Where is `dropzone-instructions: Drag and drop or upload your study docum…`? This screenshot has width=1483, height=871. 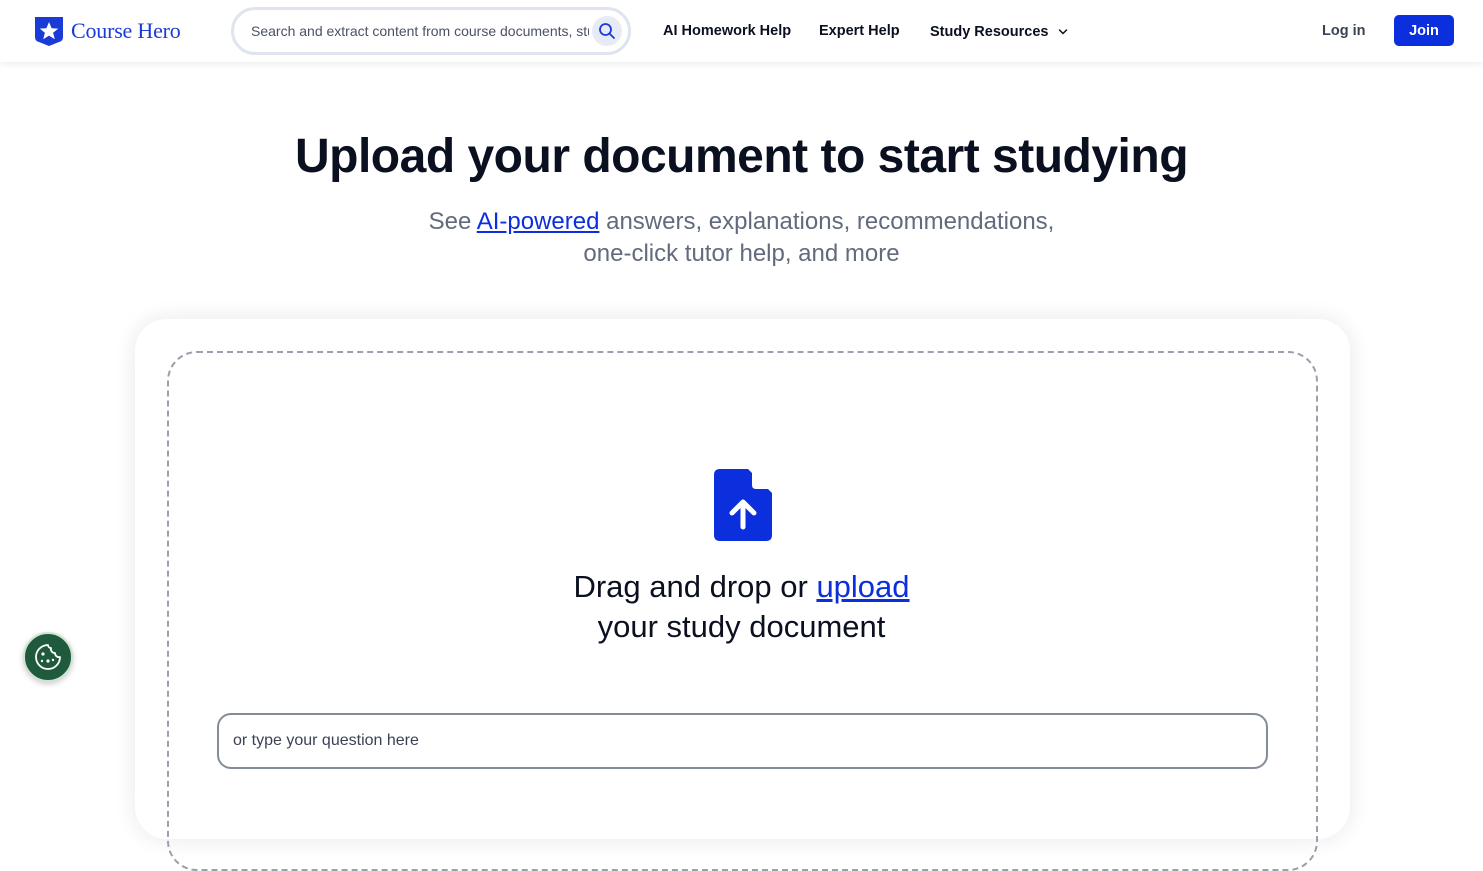
dropzone-instructions: Drag and drop or upload your study docum… is located at coordinates (741, 607).